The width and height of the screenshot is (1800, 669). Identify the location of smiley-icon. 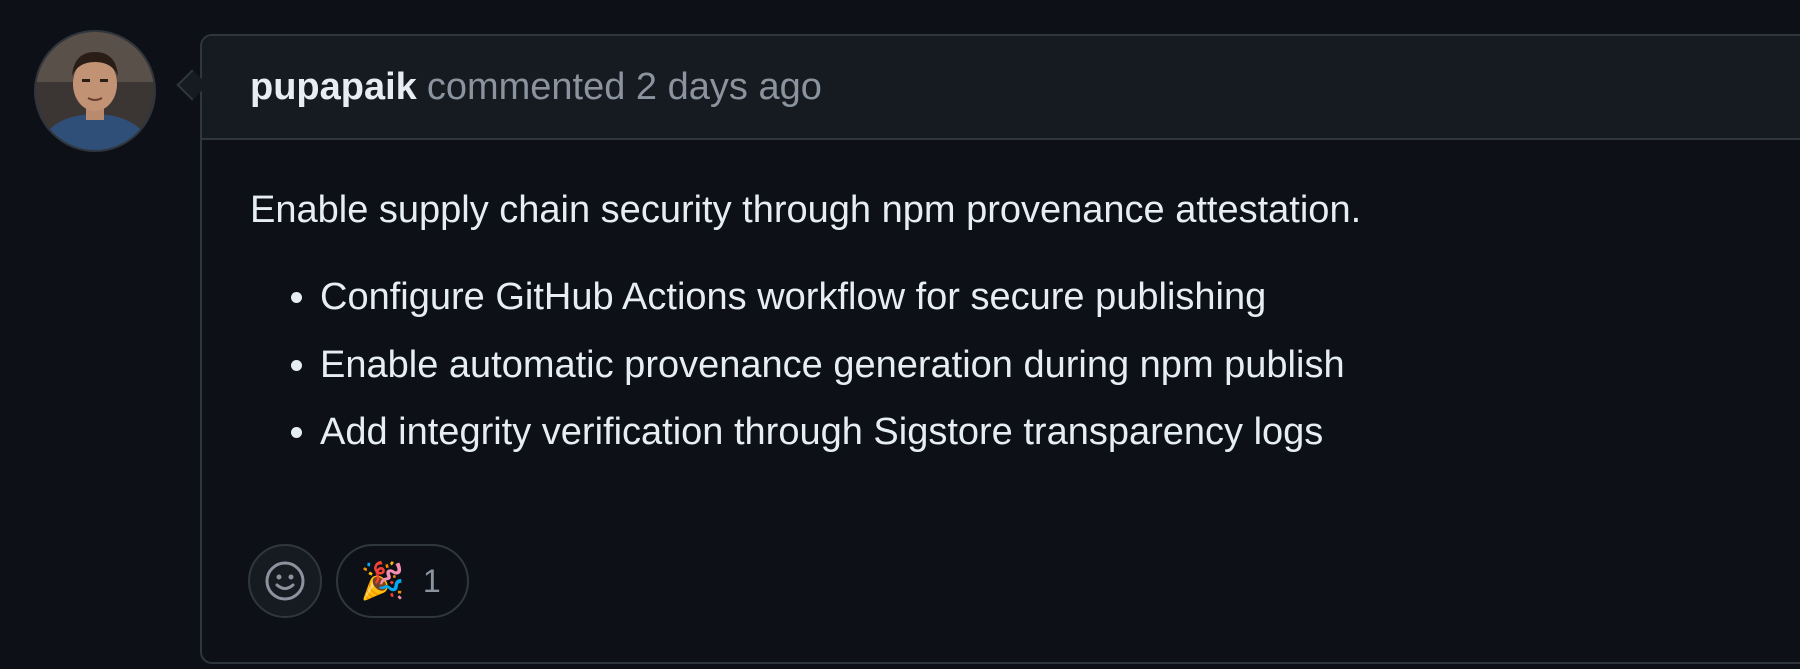
(285, 581).